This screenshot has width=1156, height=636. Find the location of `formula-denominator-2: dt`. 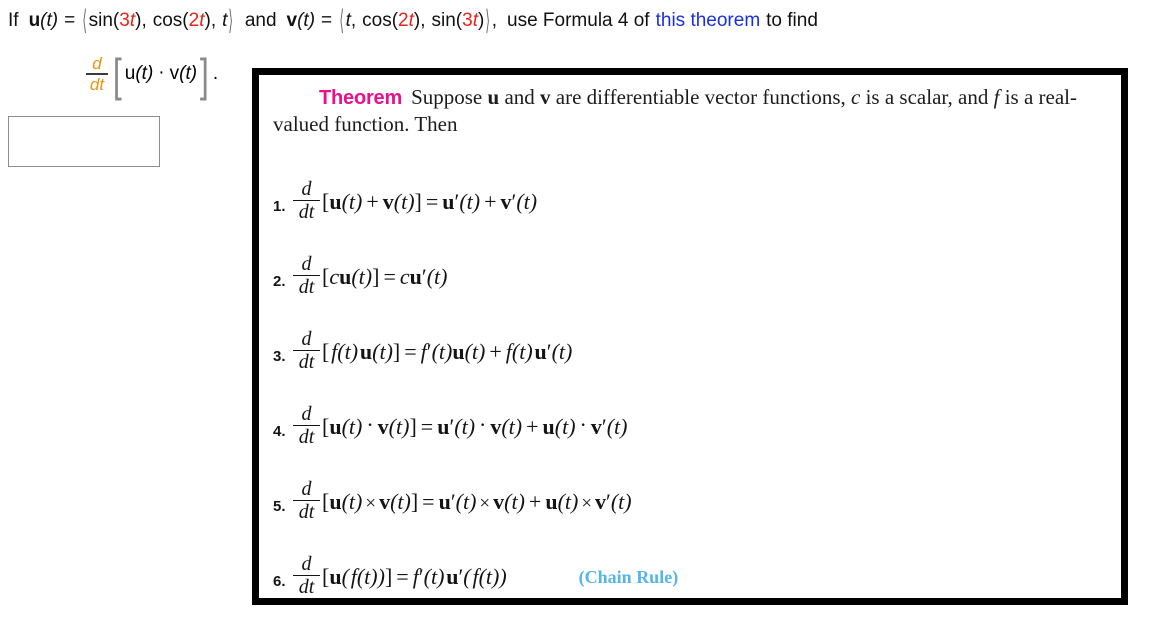

formula-denominator-2: dt is located at coordinates (306, 287).